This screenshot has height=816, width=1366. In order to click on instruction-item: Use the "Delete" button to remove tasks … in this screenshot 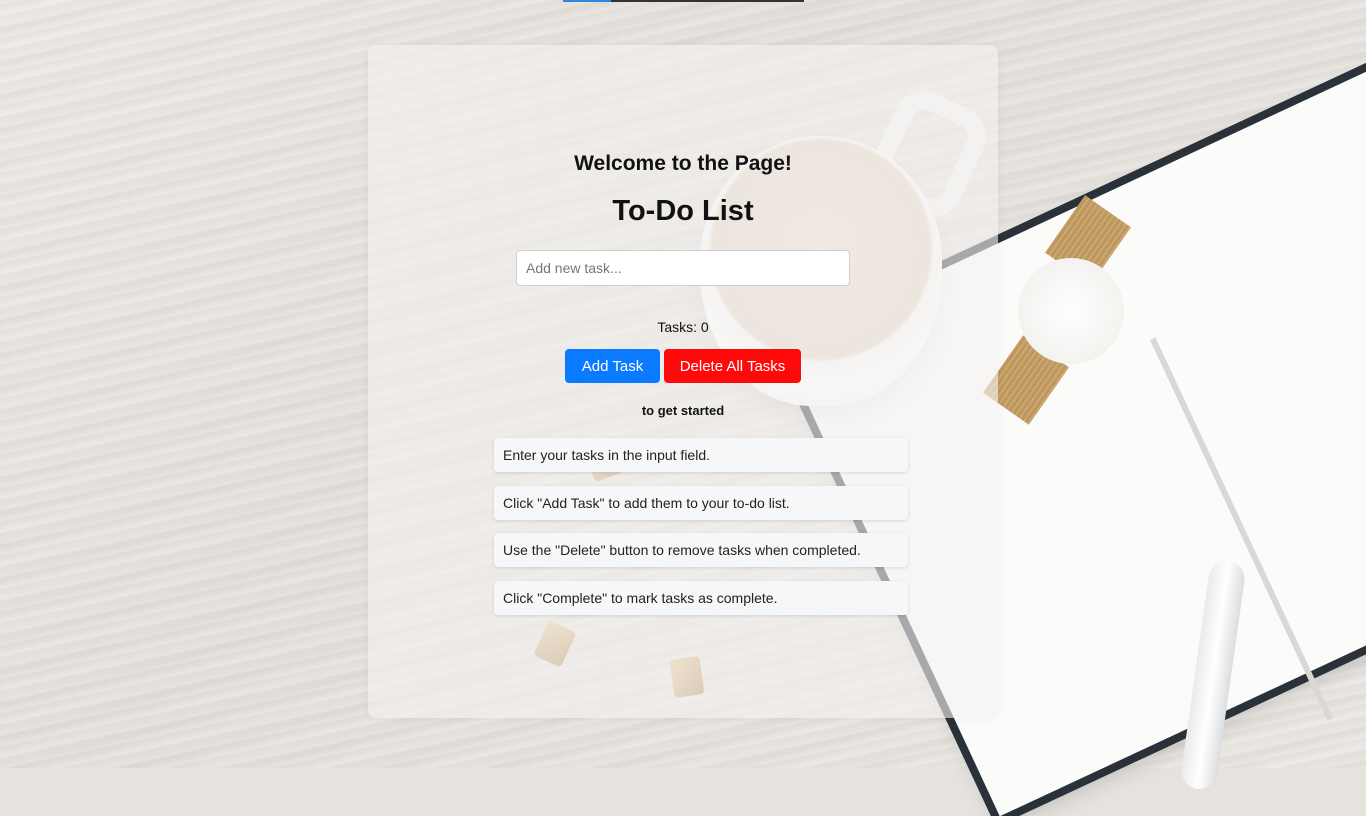, I will do `click(701, 550)`.